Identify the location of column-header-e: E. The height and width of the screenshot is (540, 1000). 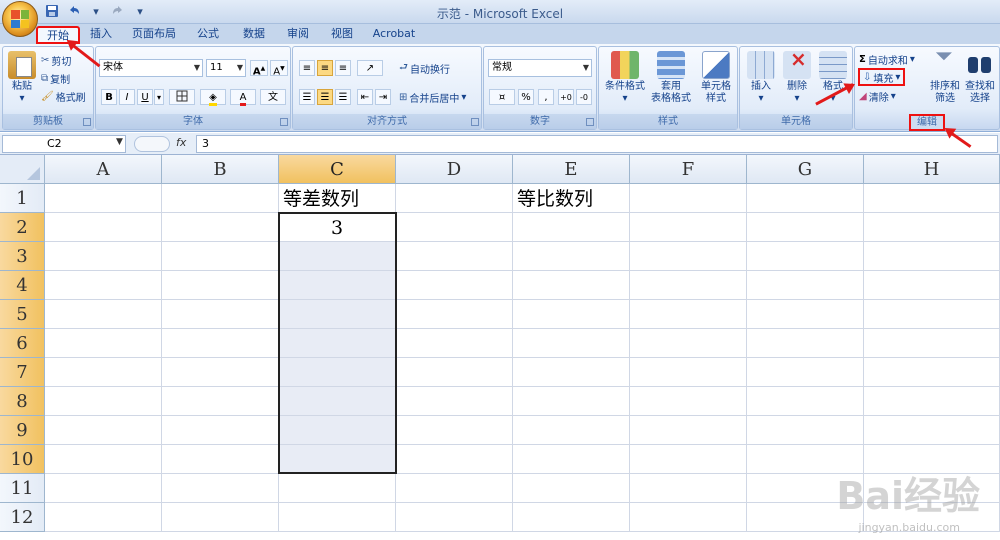
(571, 169).